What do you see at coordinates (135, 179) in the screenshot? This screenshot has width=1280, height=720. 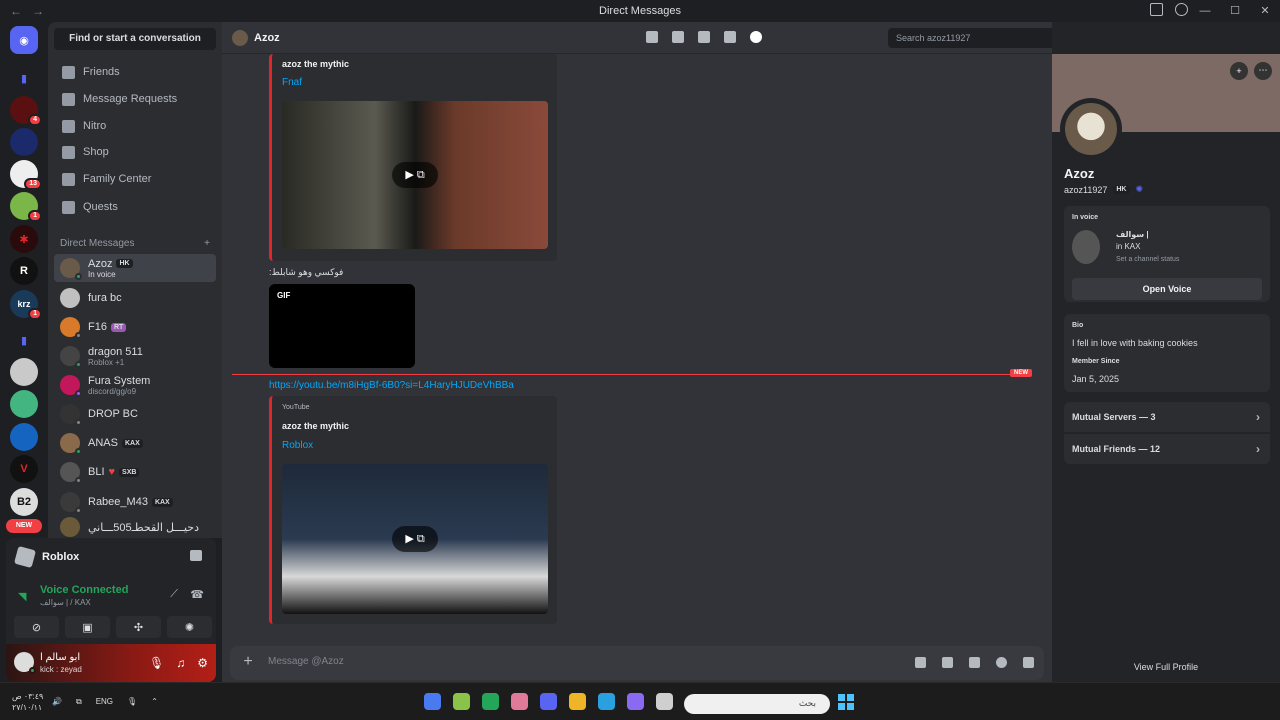 I see `nav-family-center: Family Center` at bounding box center [135, 179].